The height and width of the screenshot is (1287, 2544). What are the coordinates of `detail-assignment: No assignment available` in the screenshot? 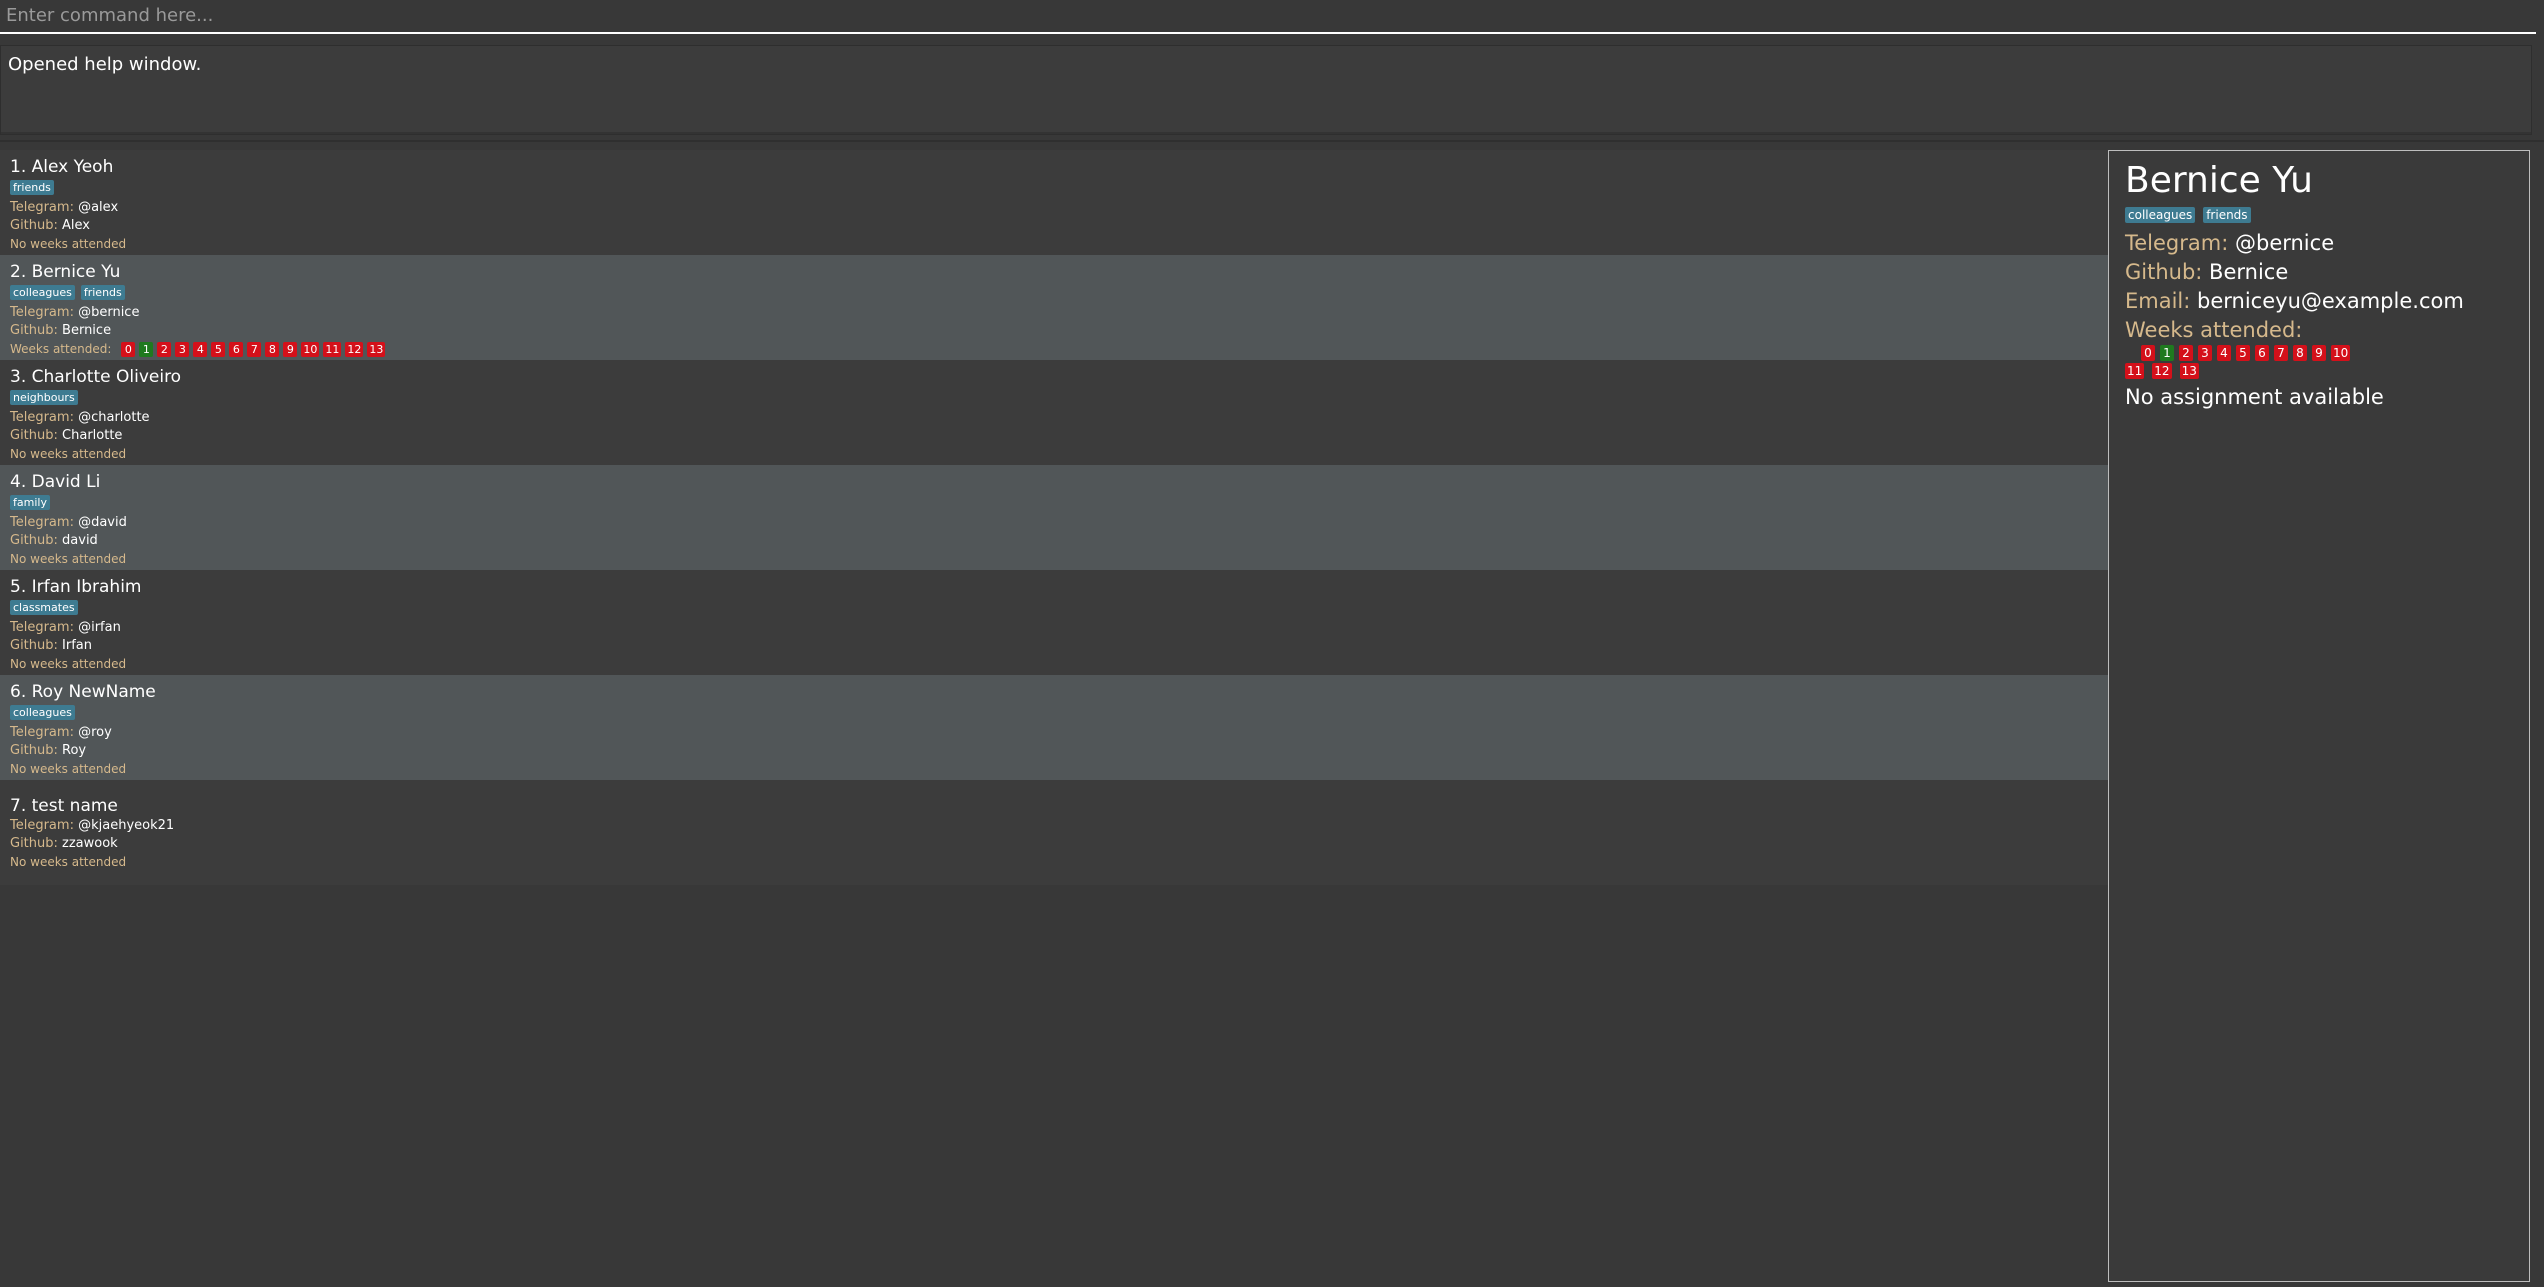 It's located at (2254, 397).